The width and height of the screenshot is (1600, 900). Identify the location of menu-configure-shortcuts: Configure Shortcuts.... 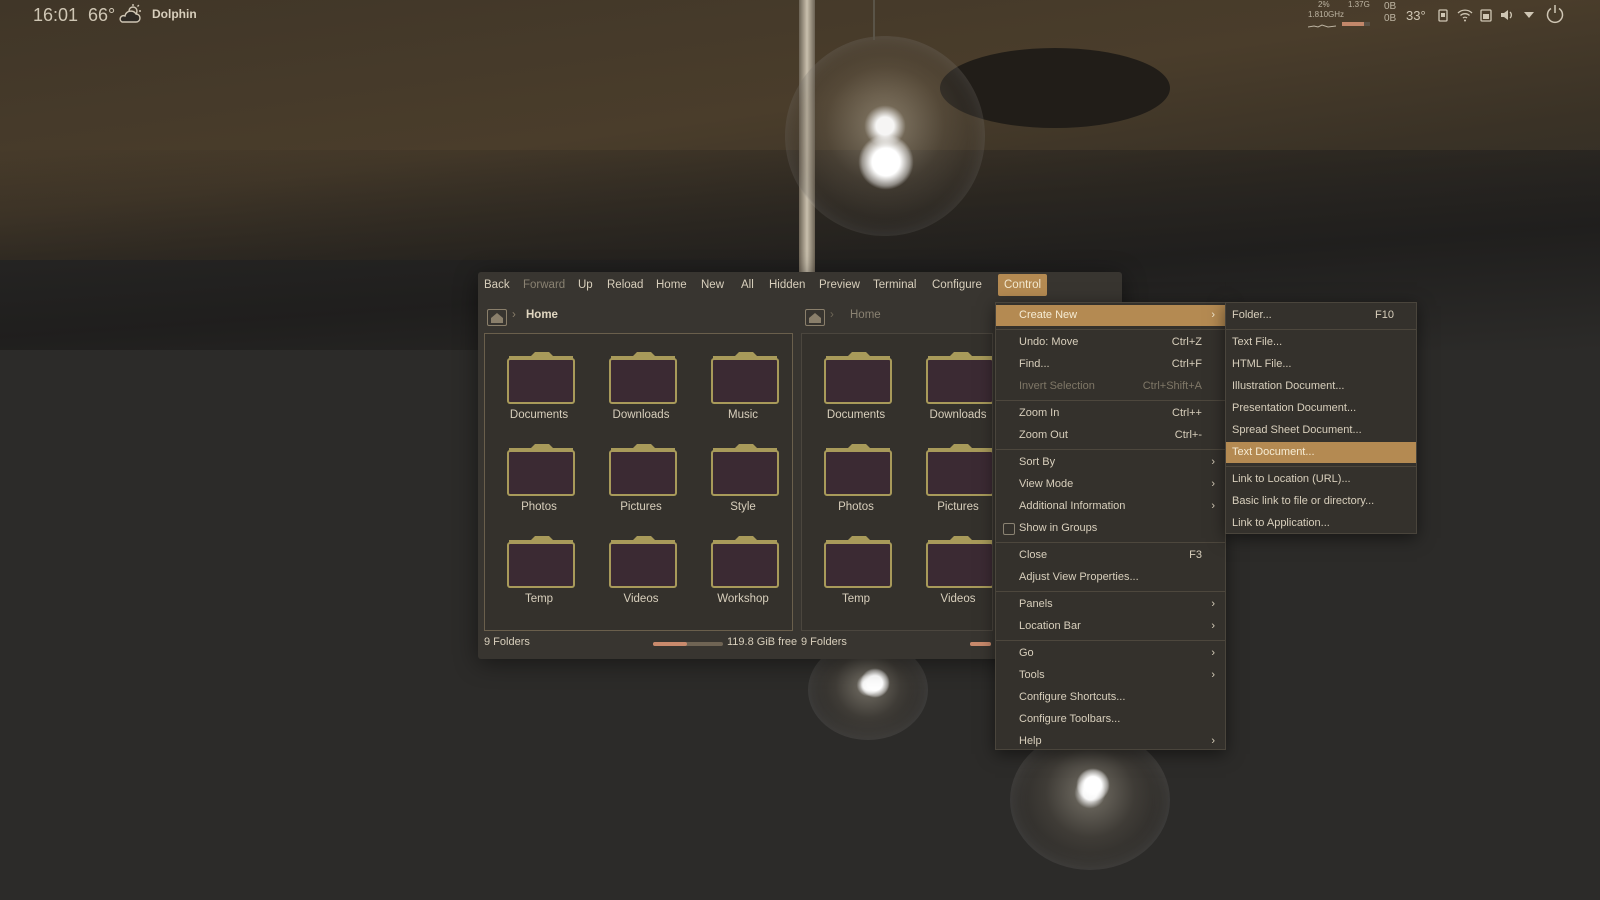
(1110, 697).